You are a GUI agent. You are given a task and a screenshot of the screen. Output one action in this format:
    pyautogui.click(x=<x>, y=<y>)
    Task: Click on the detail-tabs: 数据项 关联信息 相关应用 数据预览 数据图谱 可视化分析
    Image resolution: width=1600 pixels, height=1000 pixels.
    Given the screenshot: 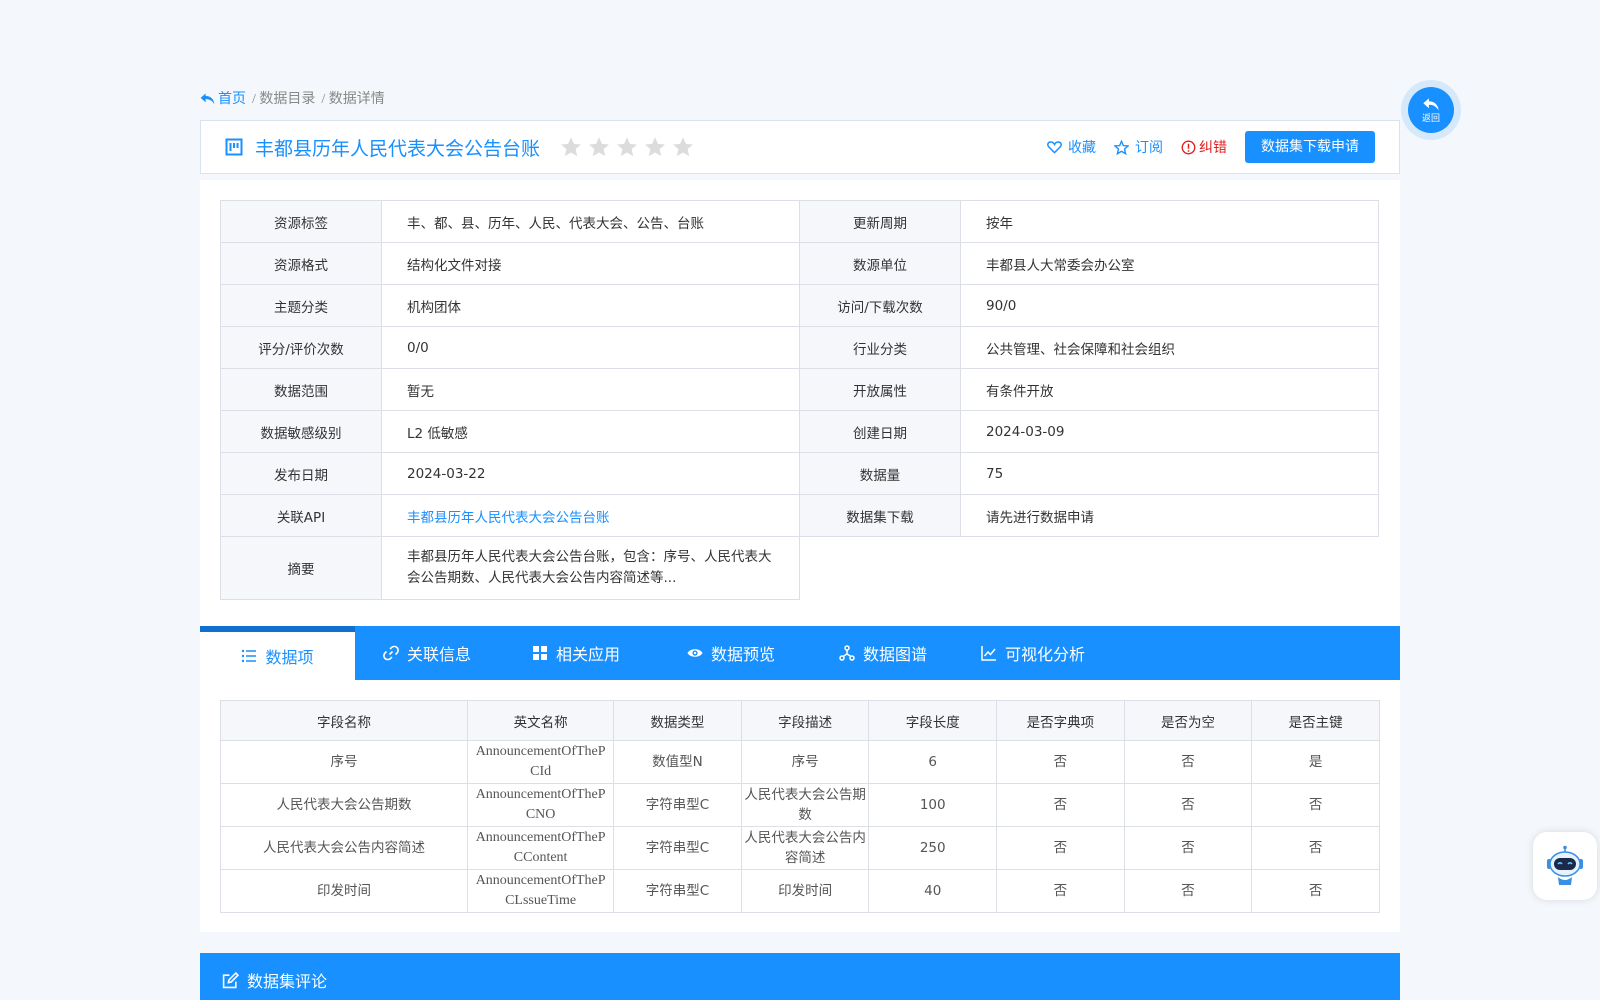 What is the action you would take?
    pyautogui.click(x=800, y=653)
    